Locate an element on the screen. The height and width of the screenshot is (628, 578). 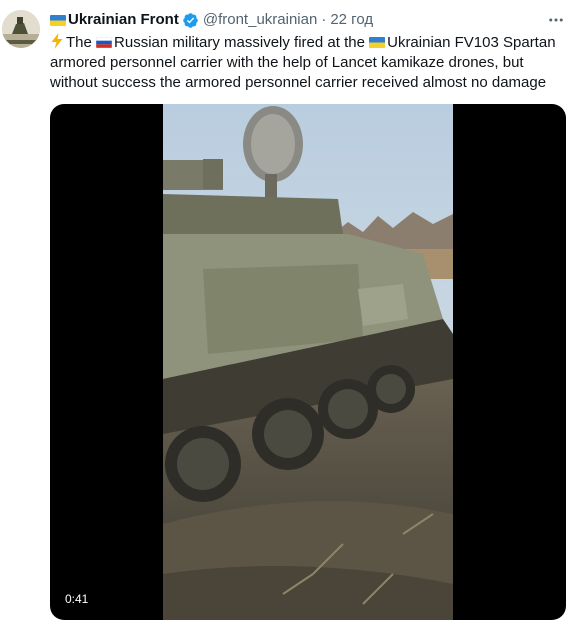
user-handle: @front_ukrainian is located at coordinates (260, 20).